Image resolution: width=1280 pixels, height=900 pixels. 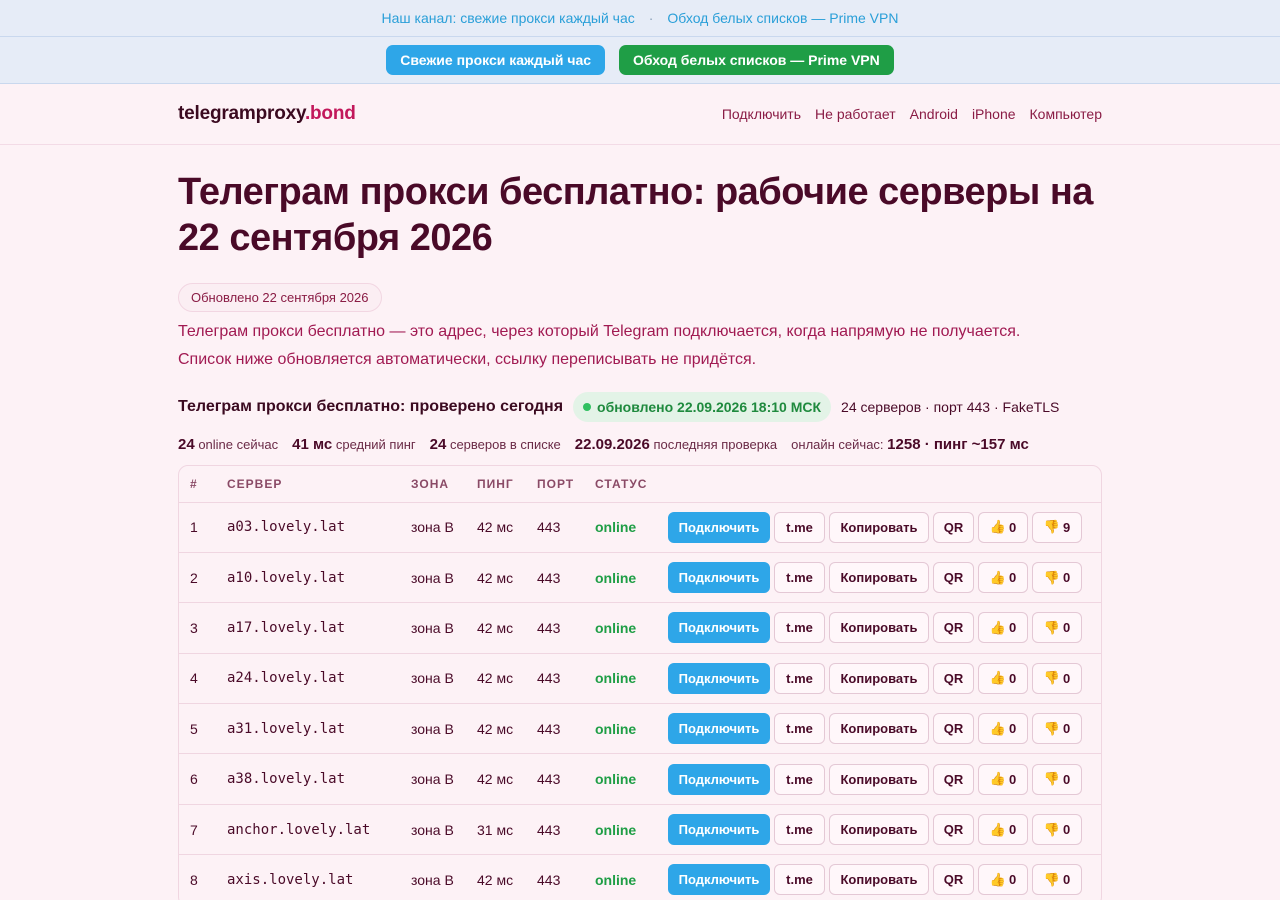 I want to click on nav-iphone: iPhone, so click(x=994, y=114).